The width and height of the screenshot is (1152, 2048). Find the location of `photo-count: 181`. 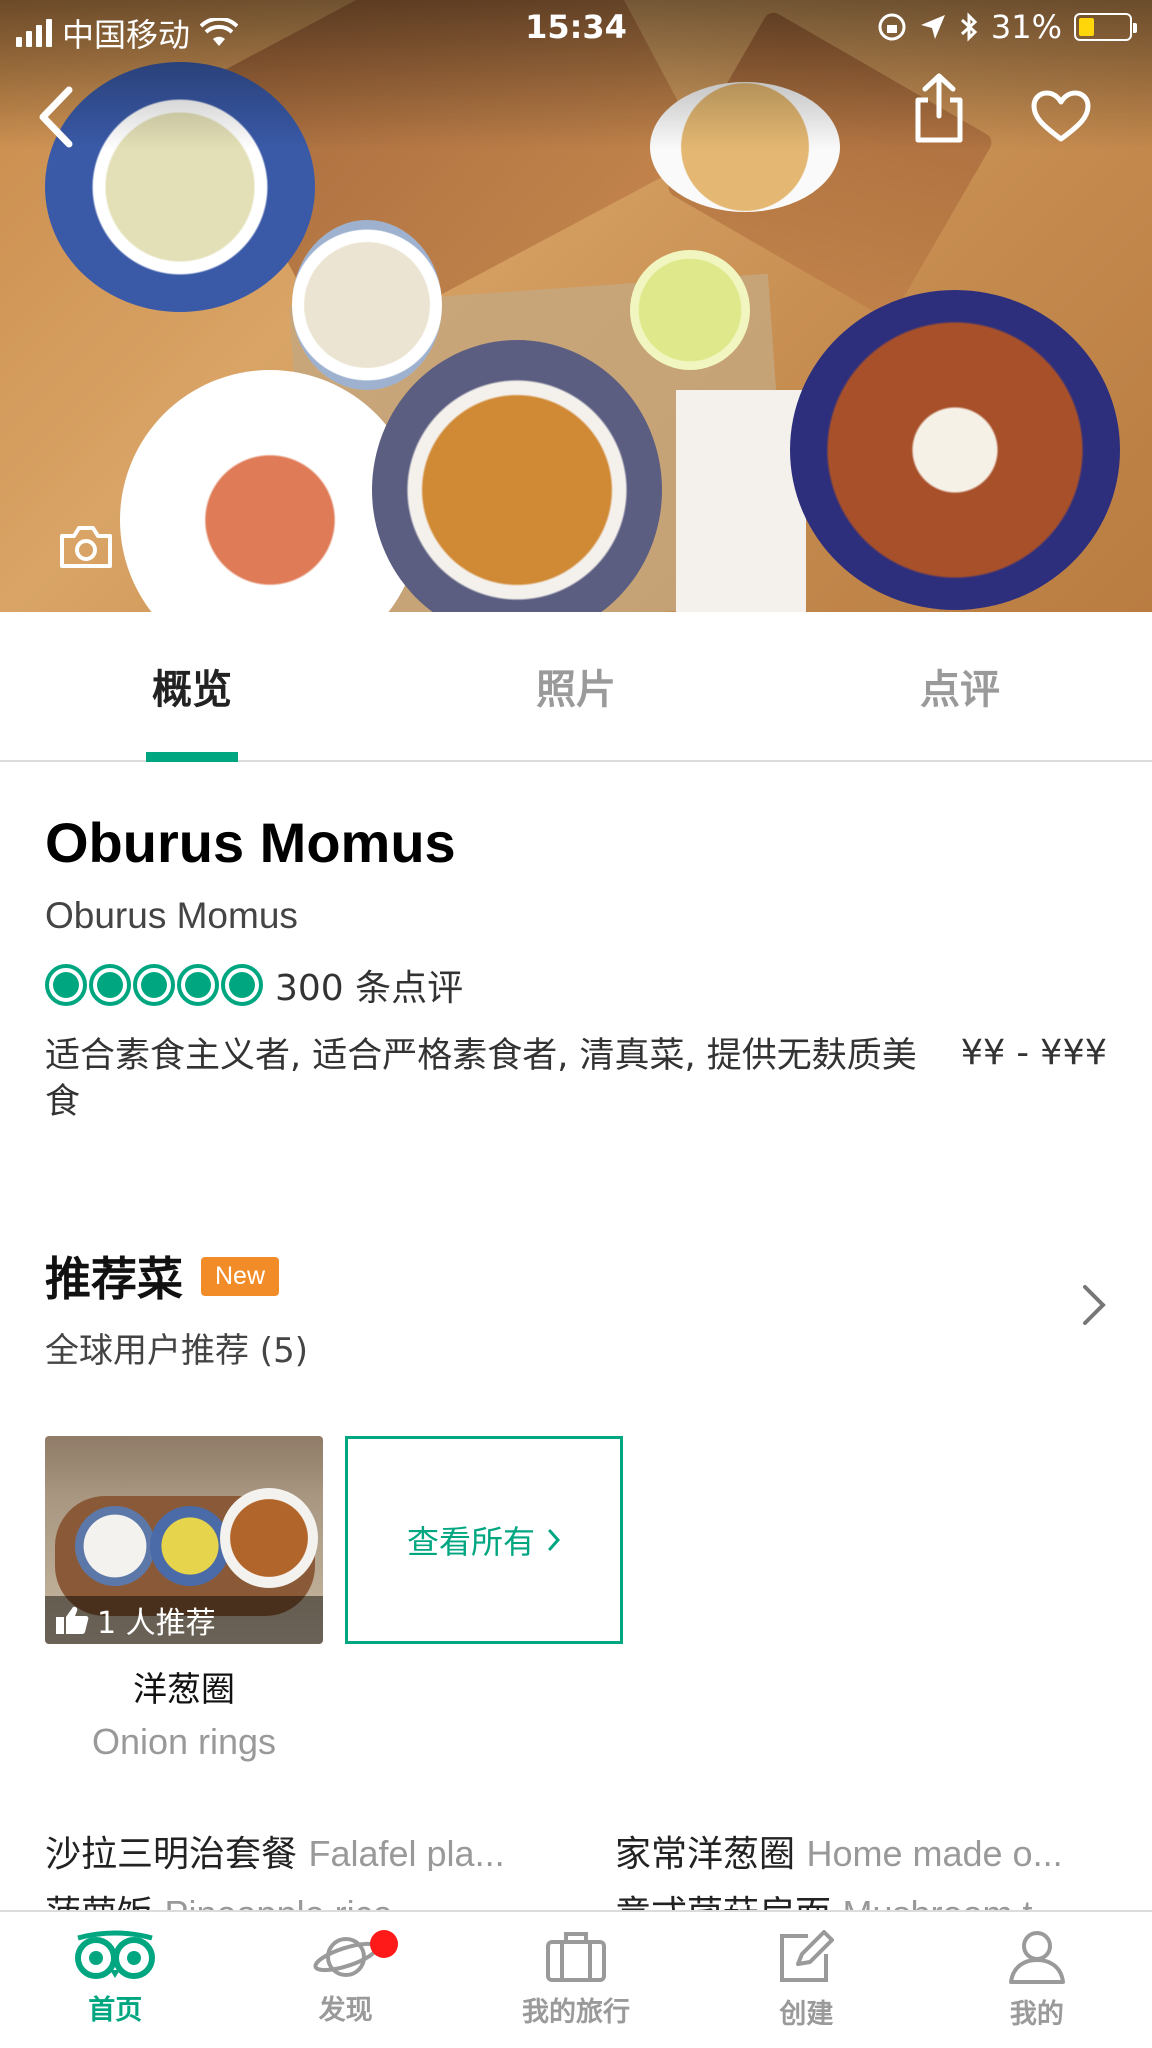

photo-count: 181 is located at coordinates (151, 546).